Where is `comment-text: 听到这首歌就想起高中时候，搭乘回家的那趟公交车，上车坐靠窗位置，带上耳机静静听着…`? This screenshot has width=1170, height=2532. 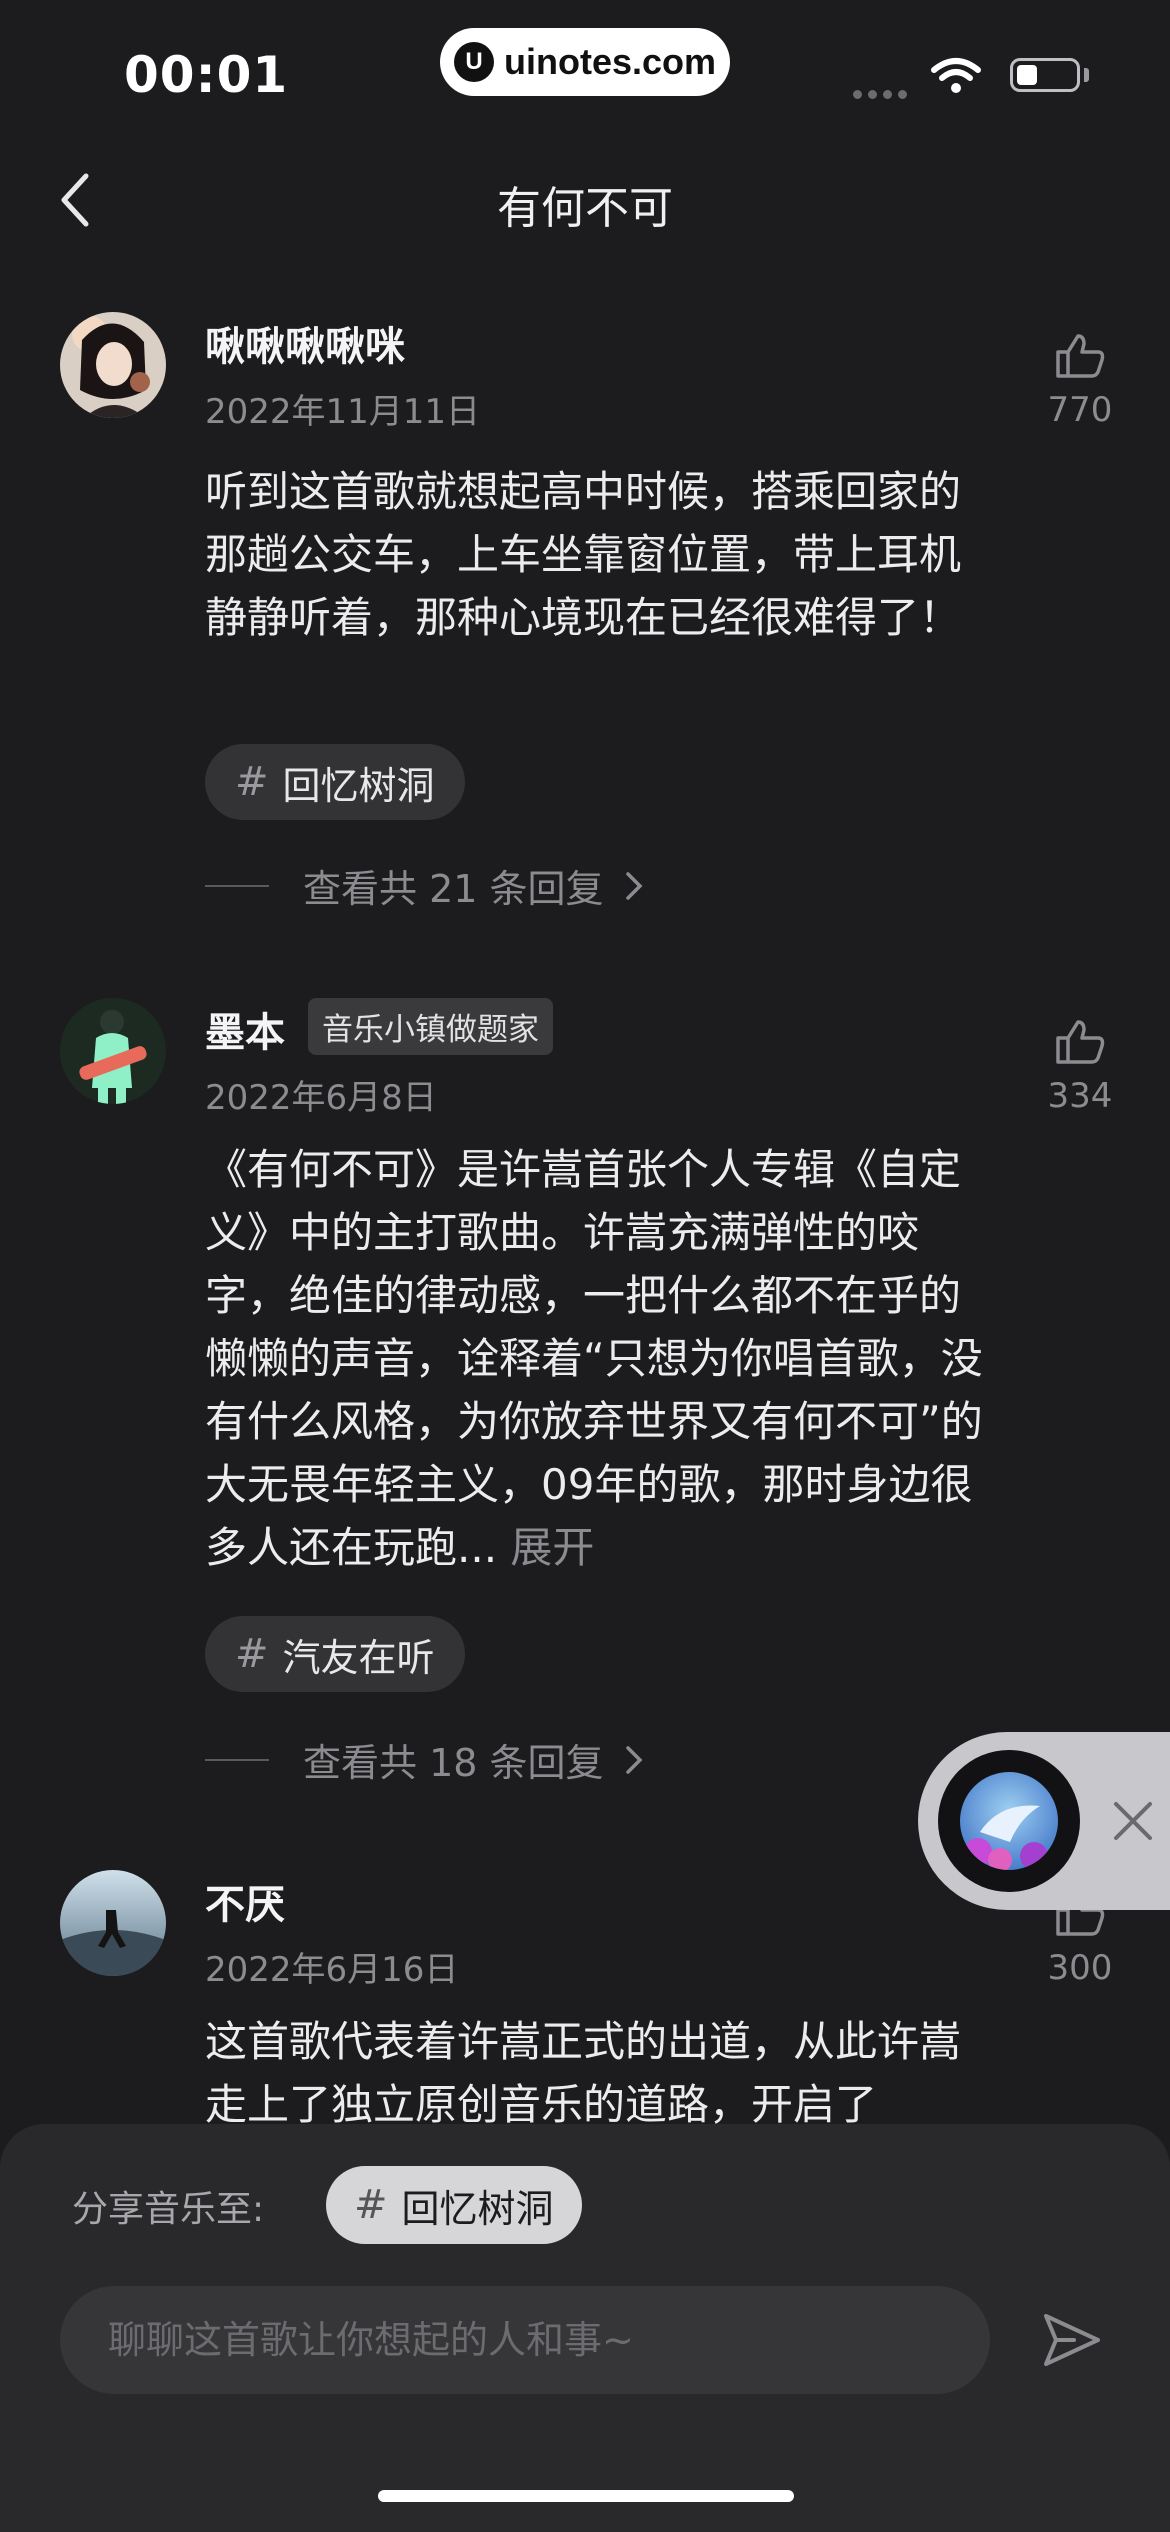
comment-text: 听到这首歌就想起高中时候，搭乘回家的那趟公交车，上车坐靠窗位置，带上耳机静静听着… is located at coordinates (583, 554).